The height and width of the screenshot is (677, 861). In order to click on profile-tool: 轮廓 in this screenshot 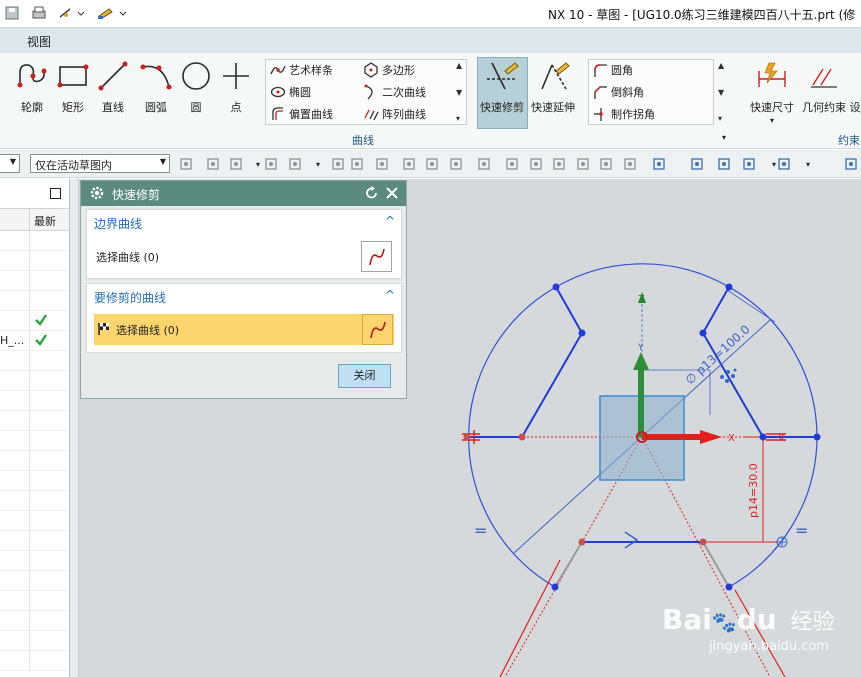, I will do `click(32, 87)`.